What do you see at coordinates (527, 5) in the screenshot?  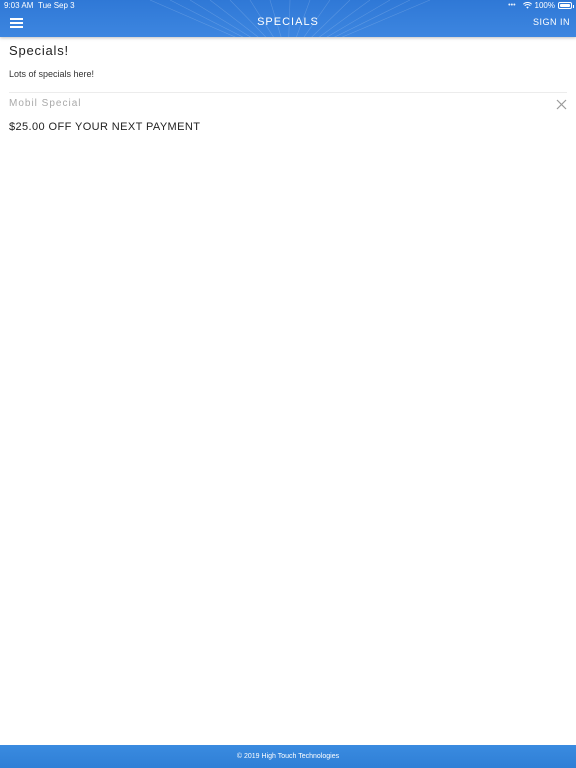 I see `wifi-icon` at bounding box center [527, 5].